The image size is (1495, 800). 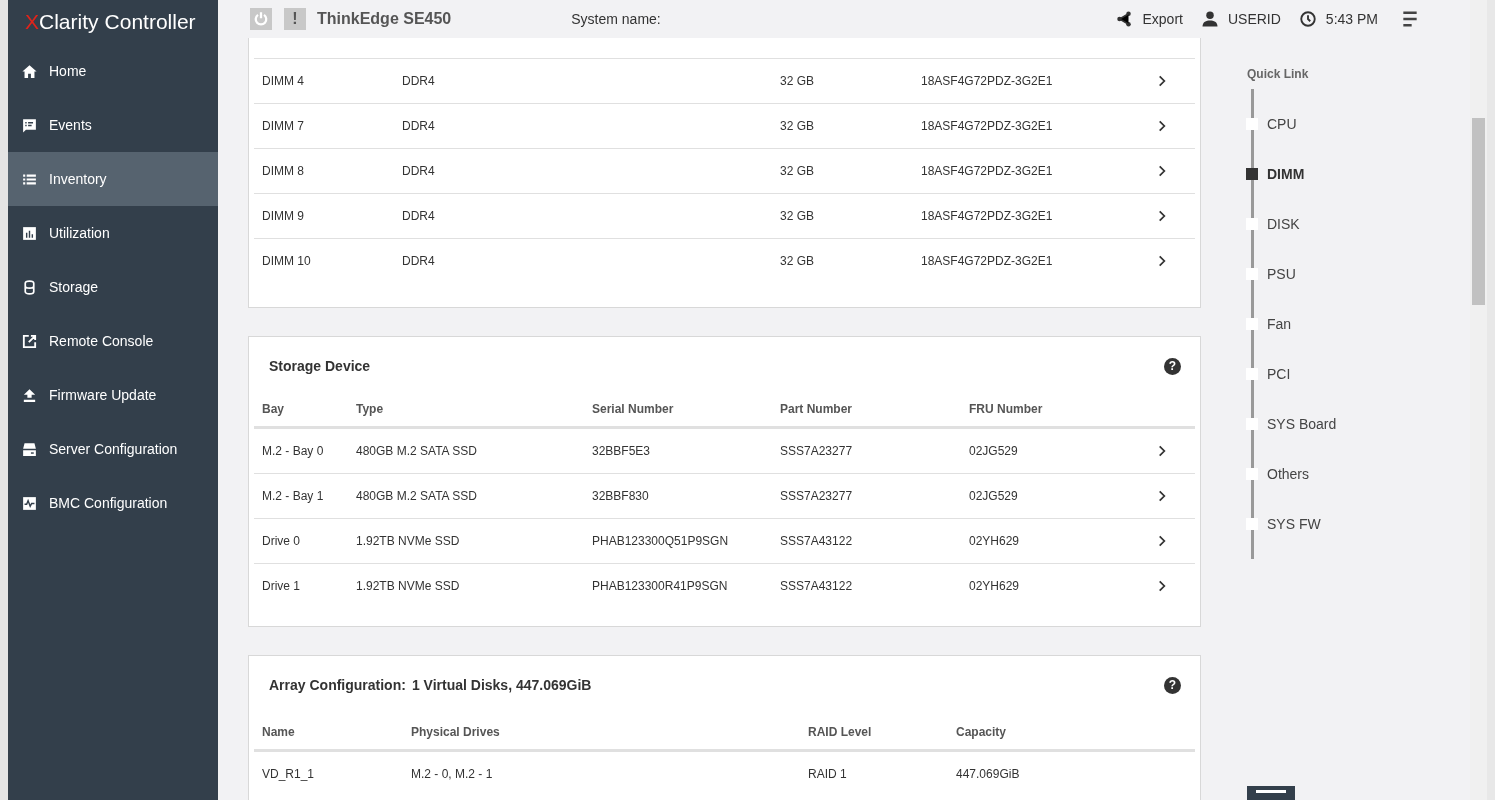 What do you see at coordinates (113, 341) in the screenshot?
I see `sidebar-item: Remote Console` at bounding box center [113, 341].